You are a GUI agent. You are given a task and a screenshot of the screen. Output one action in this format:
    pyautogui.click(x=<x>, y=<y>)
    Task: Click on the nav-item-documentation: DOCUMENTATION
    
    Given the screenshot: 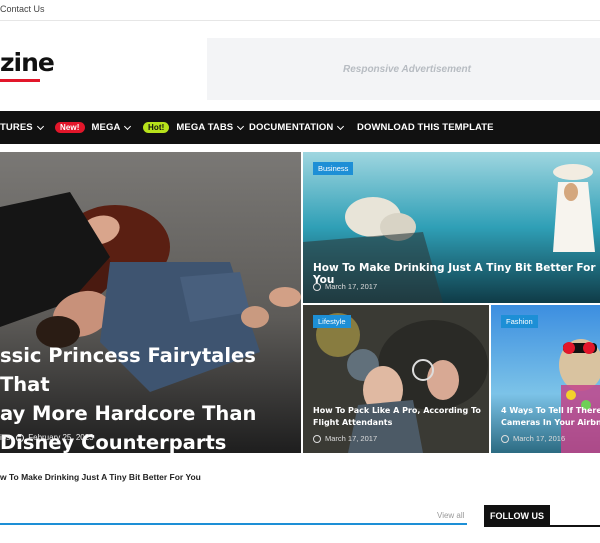 What is the action you would take?
    pyautogui.click(x=297, y=127)
    